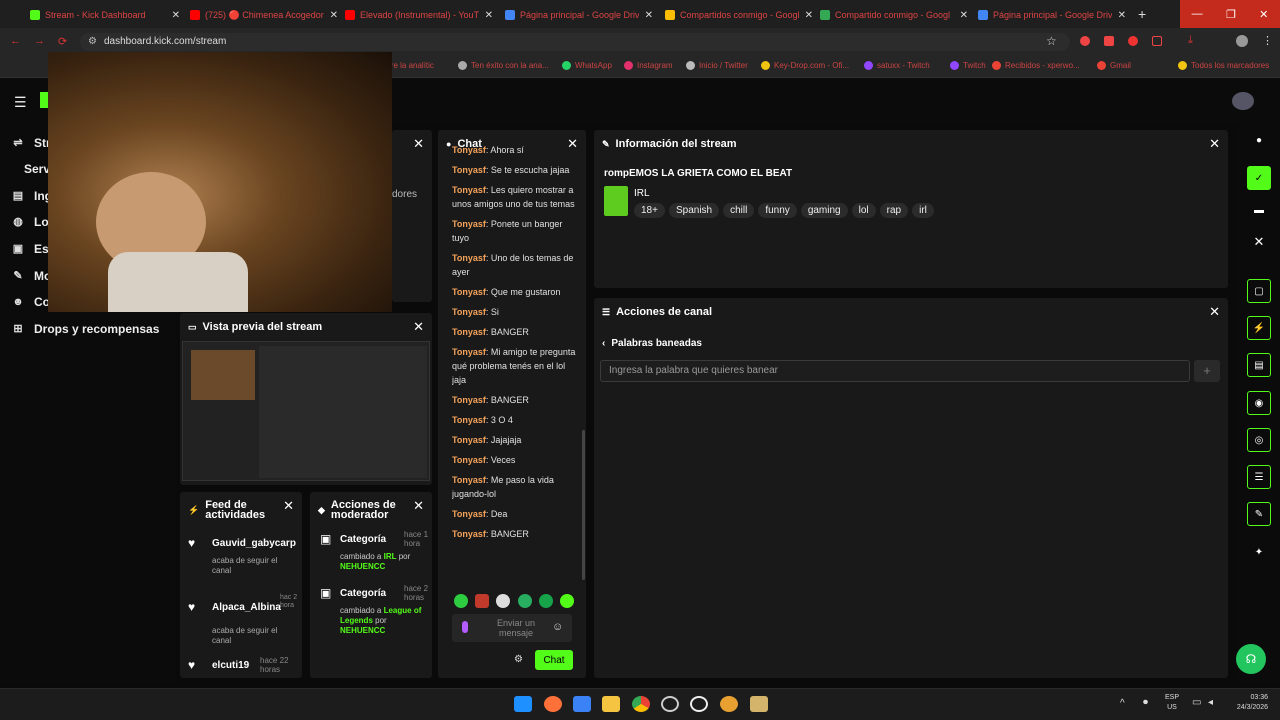 The width and height of the screenshot is (1280, 720). What do you see at coordinates (31, 302) in the screenshot?
I see `sidebar-item-community: ☻ Co` at bounding box center [31, 302].